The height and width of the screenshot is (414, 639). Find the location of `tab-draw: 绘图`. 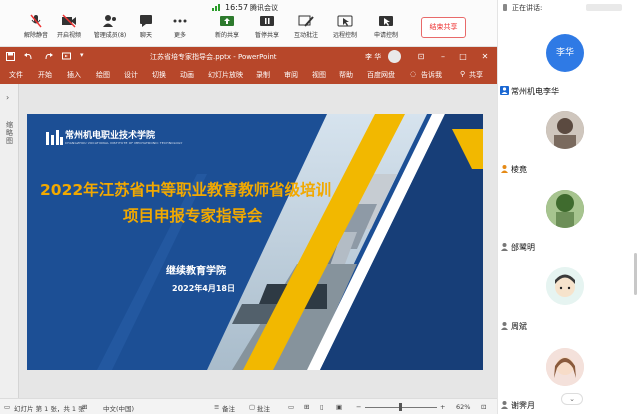

tab-draw: 绘图 is located at coordinates (103, 75).